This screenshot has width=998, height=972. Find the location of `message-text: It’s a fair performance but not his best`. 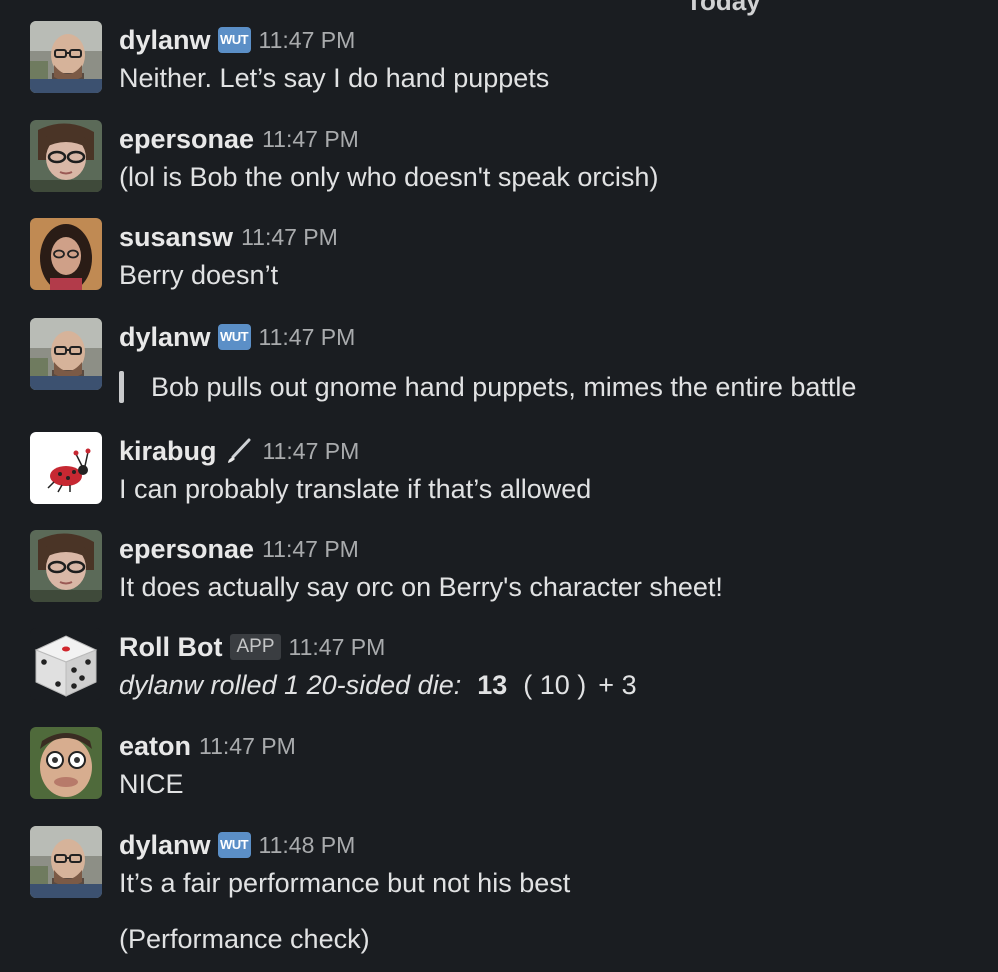

message-text: It’s a fair performance but not his best is located at coordinates (345, 883).